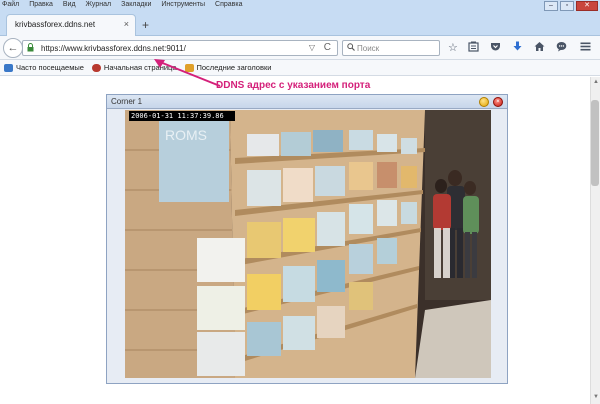 Image resolution: width=600 pixels, height=404 pixels. I want to click on menu-edit: Правка, so click(41, 6).